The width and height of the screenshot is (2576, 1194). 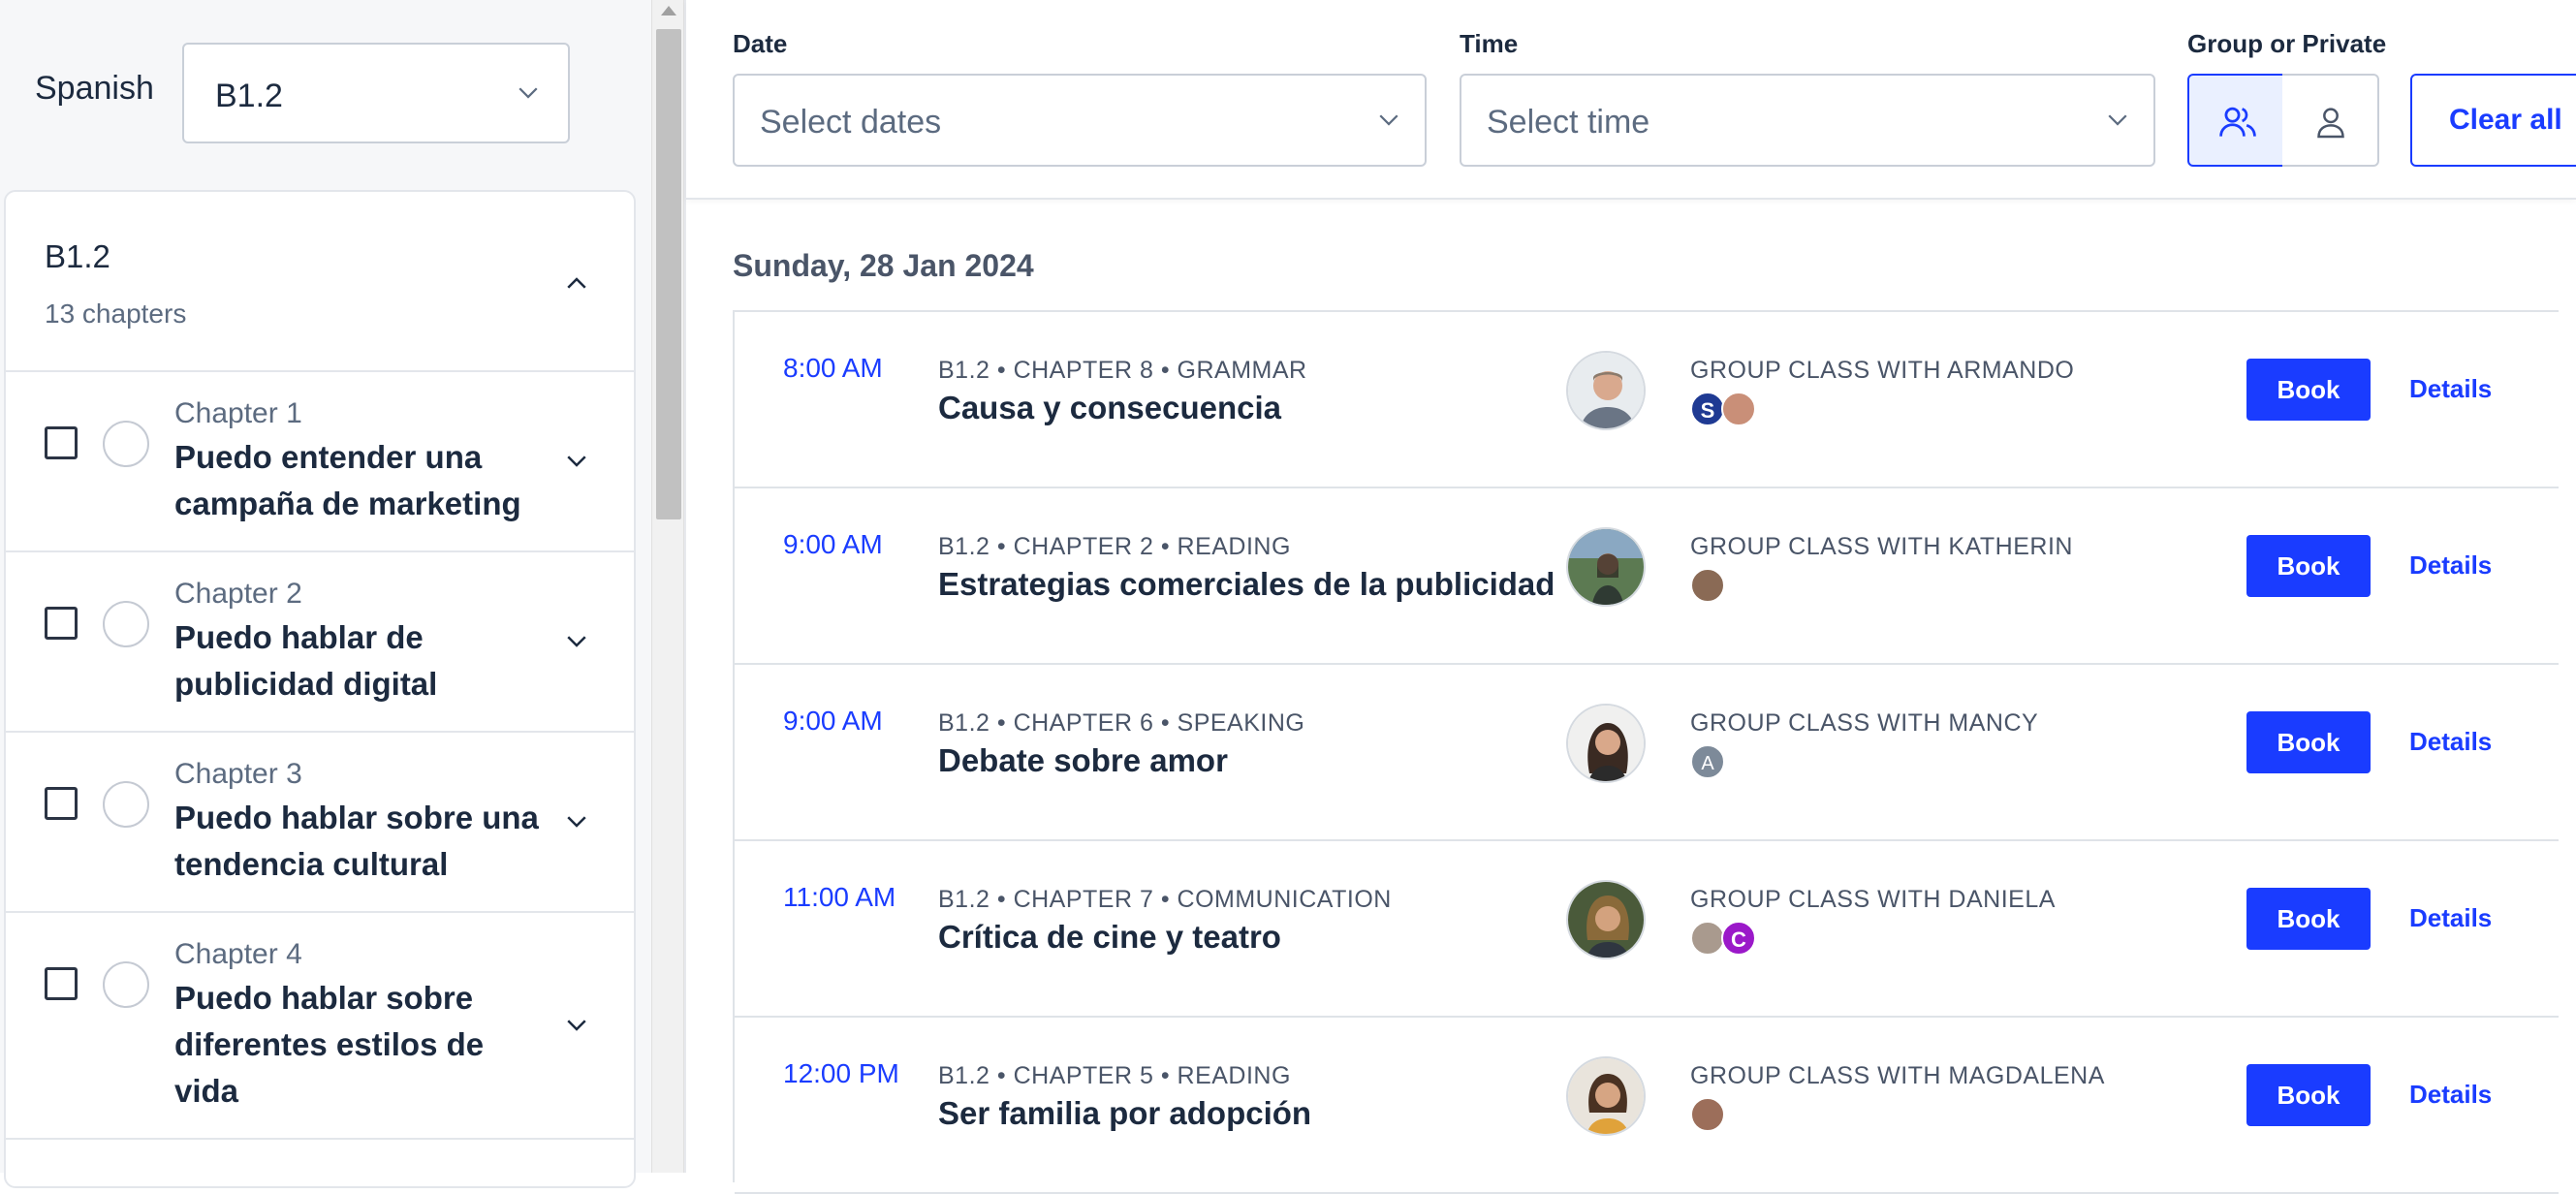 What do you see at coordinates (1080, 120) in the screenshot?
I see `date-select: Select dates` at bounding box center [1080, 120].